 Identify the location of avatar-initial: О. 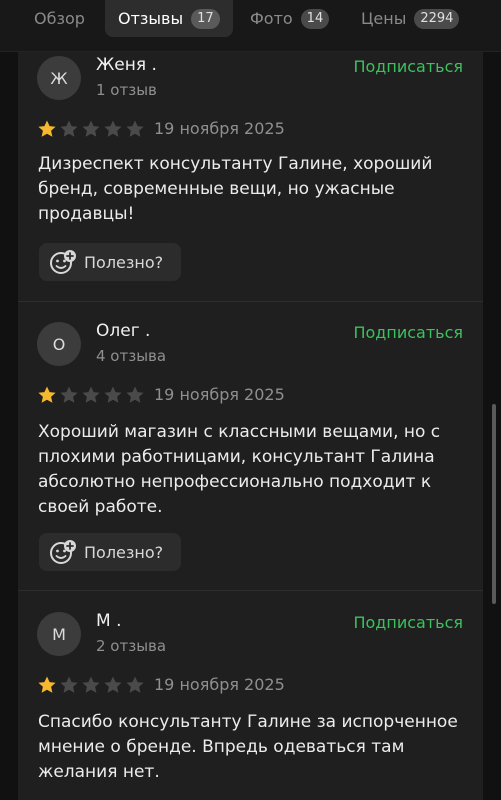
(59, 344).